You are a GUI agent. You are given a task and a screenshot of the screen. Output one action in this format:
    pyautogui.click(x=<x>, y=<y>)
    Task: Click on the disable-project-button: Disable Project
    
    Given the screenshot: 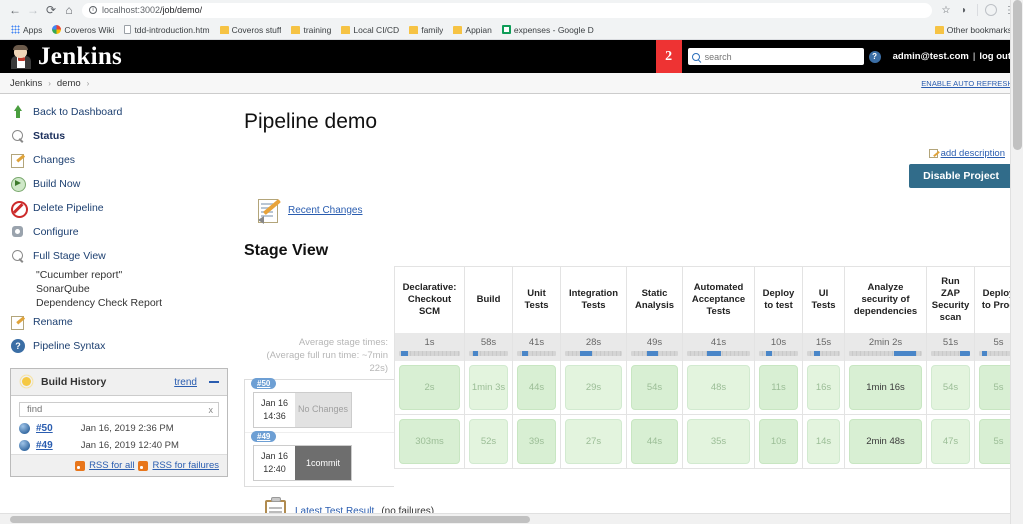 What is the action you would take?
    pyautogui.click(x=961, y=176)
    